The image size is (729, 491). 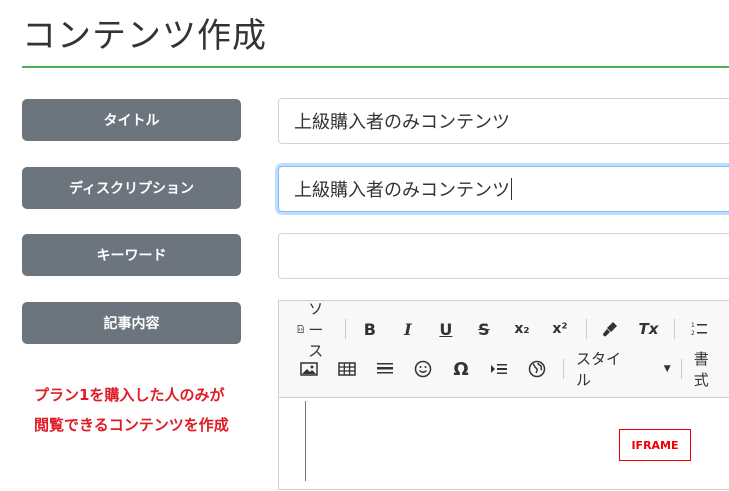 I want to click on page-title: コンテンツ作成, so click(x=144, y=36).